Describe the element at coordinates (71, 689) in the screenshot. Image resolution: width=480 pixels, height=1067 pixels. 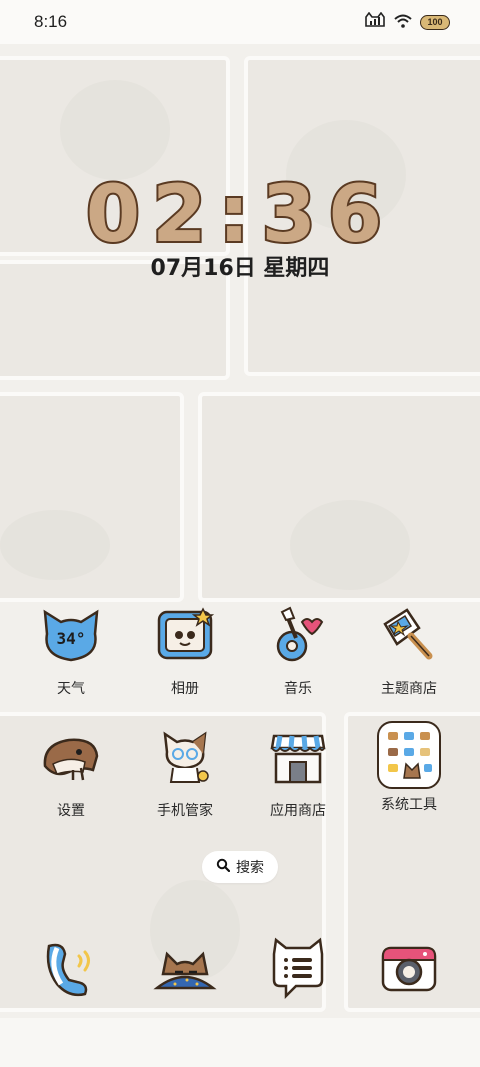
I see `app-label: 天气` at that location.